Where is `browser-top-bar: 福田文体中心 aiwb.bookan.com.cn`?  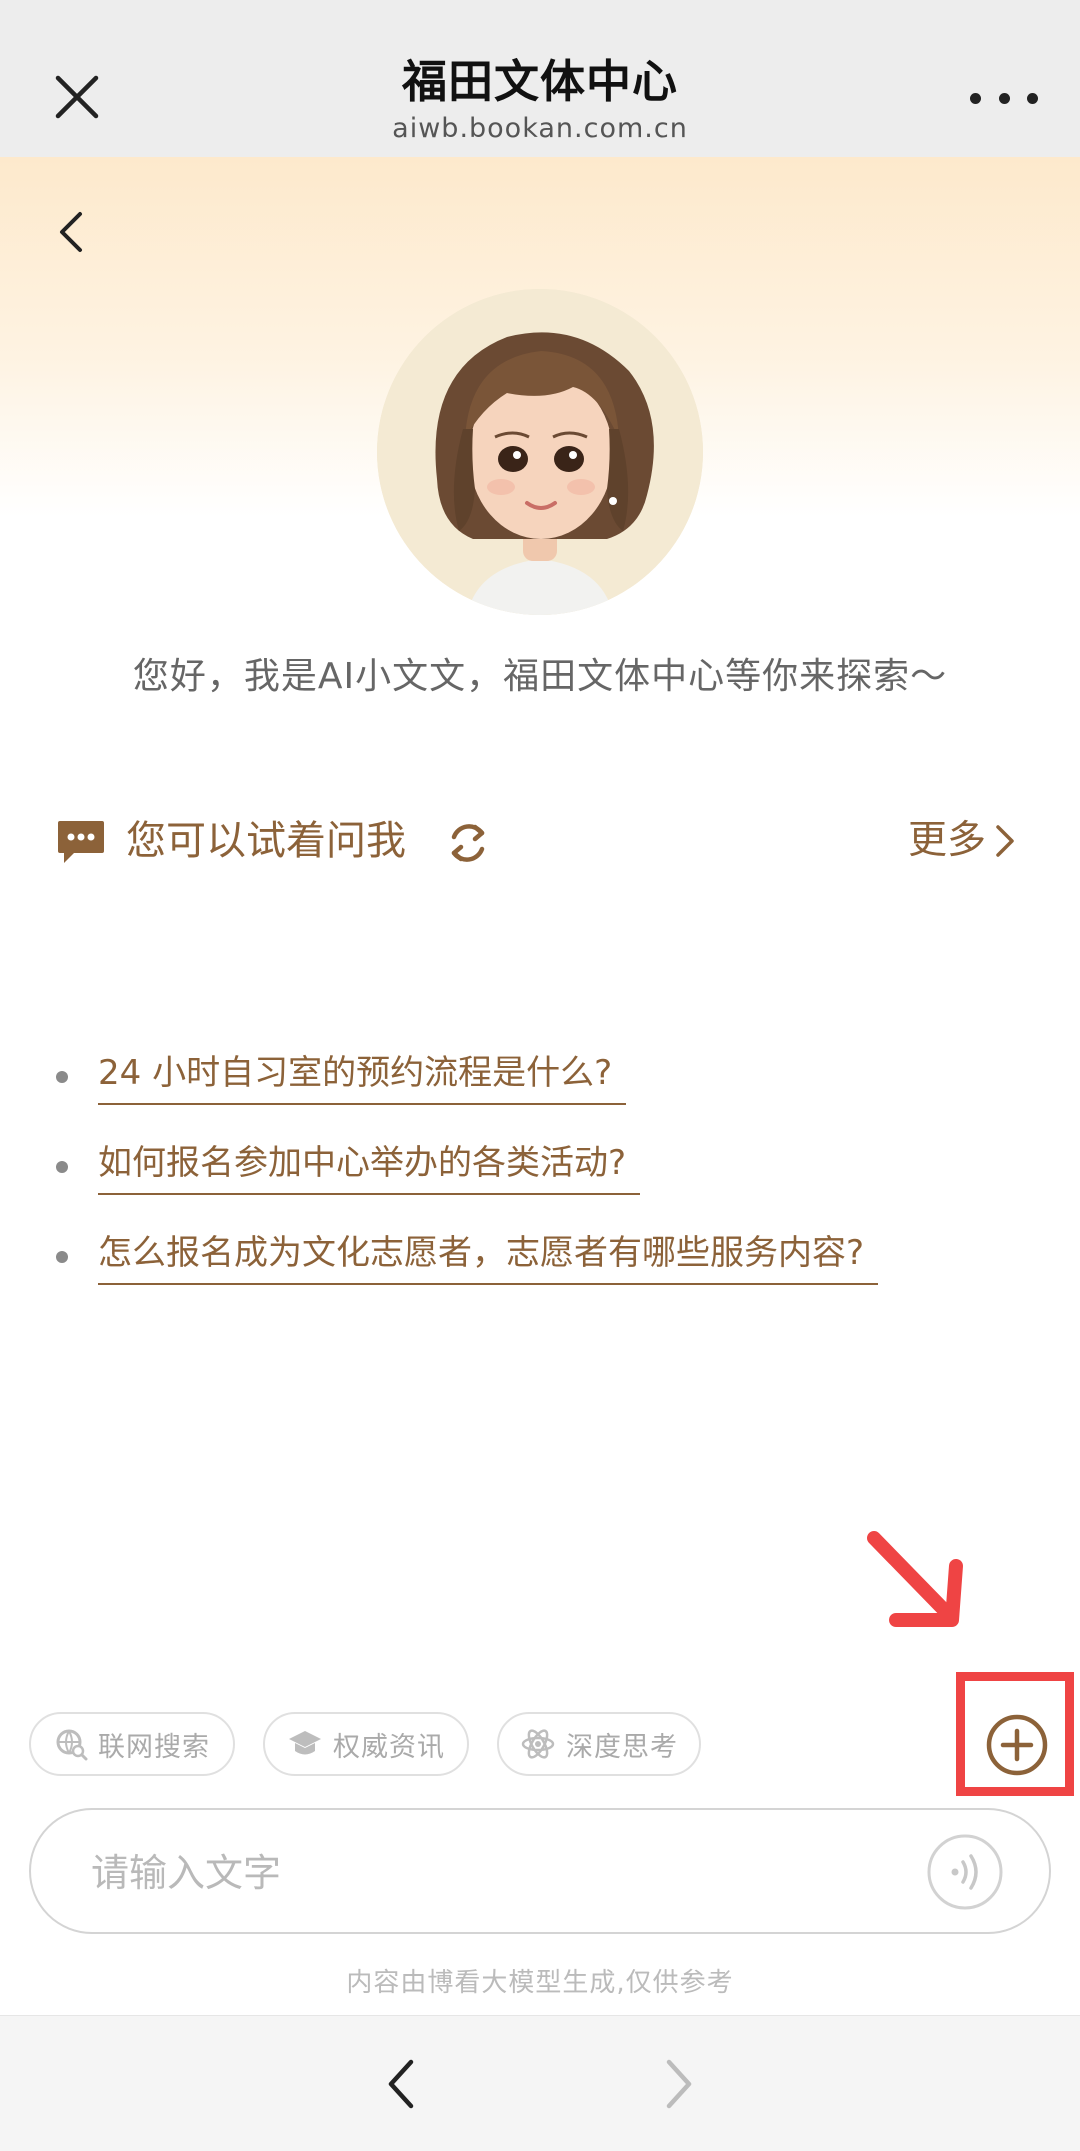 browser-top-bar: 福田文体中心 aiwb.bookan.com.cn is located at coordinates (540, 78).